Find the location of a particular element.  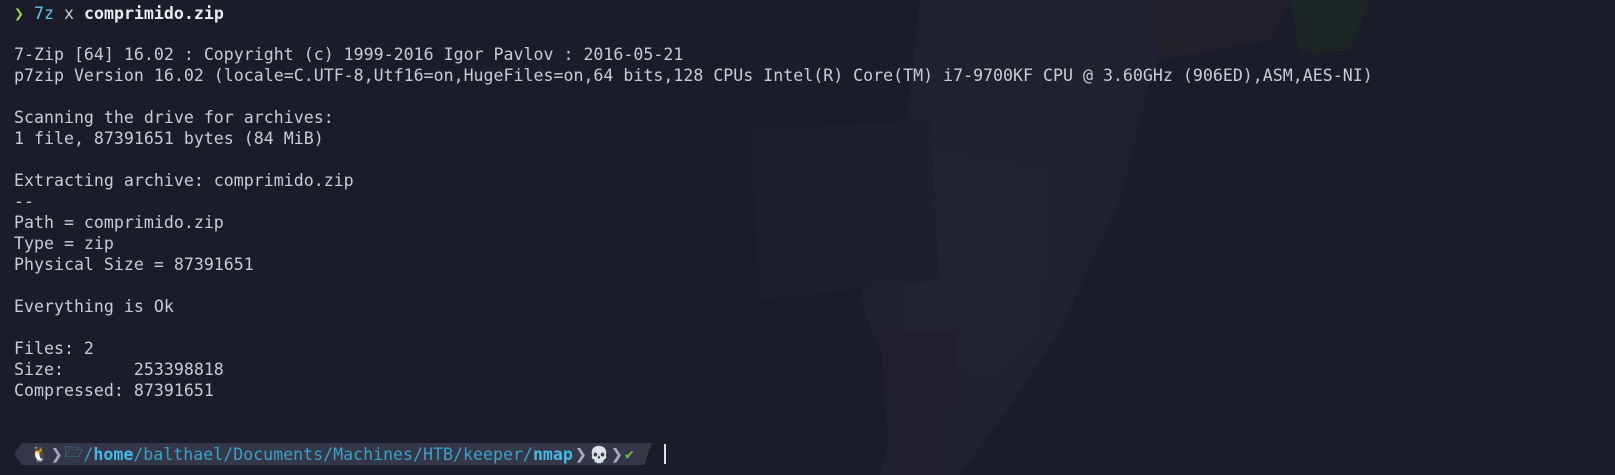

text-cursor is located at coordinates (664, 454).